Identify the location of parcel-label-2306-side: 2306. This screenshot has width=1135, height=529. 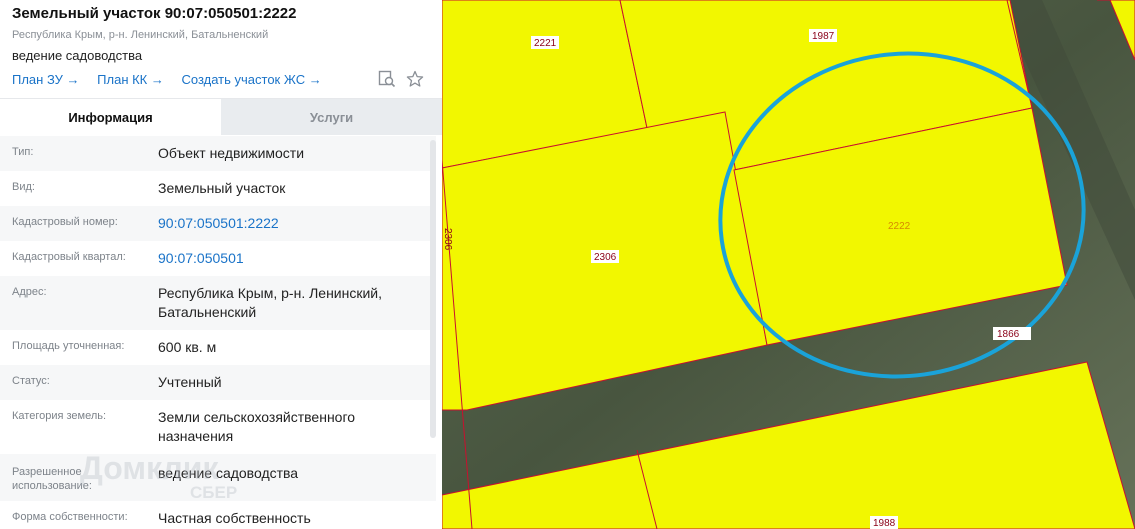
(447, 239).